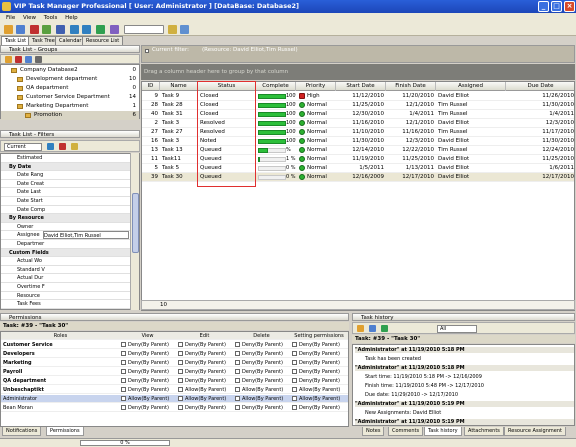 This screenshot has width=576, height=447. I want to click on filter-group: By Date, so click(66, 167).